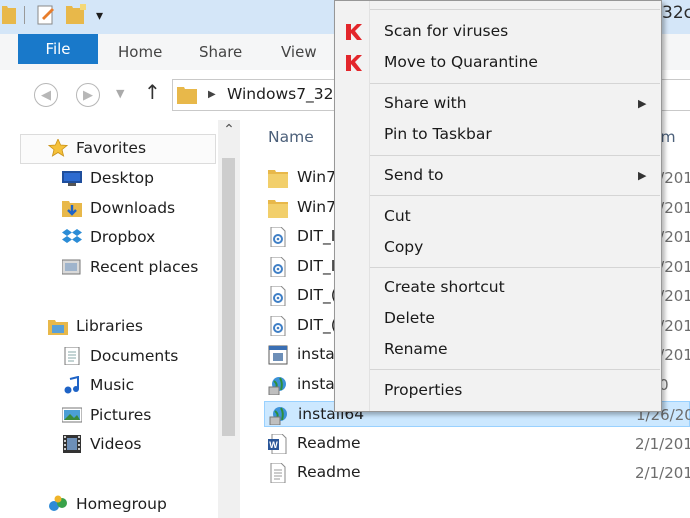  What do you see at coordinates (642, 175) in the screenshot?
I see `submenu-arrow-icon: ▶` at bounding box center [642, 175].